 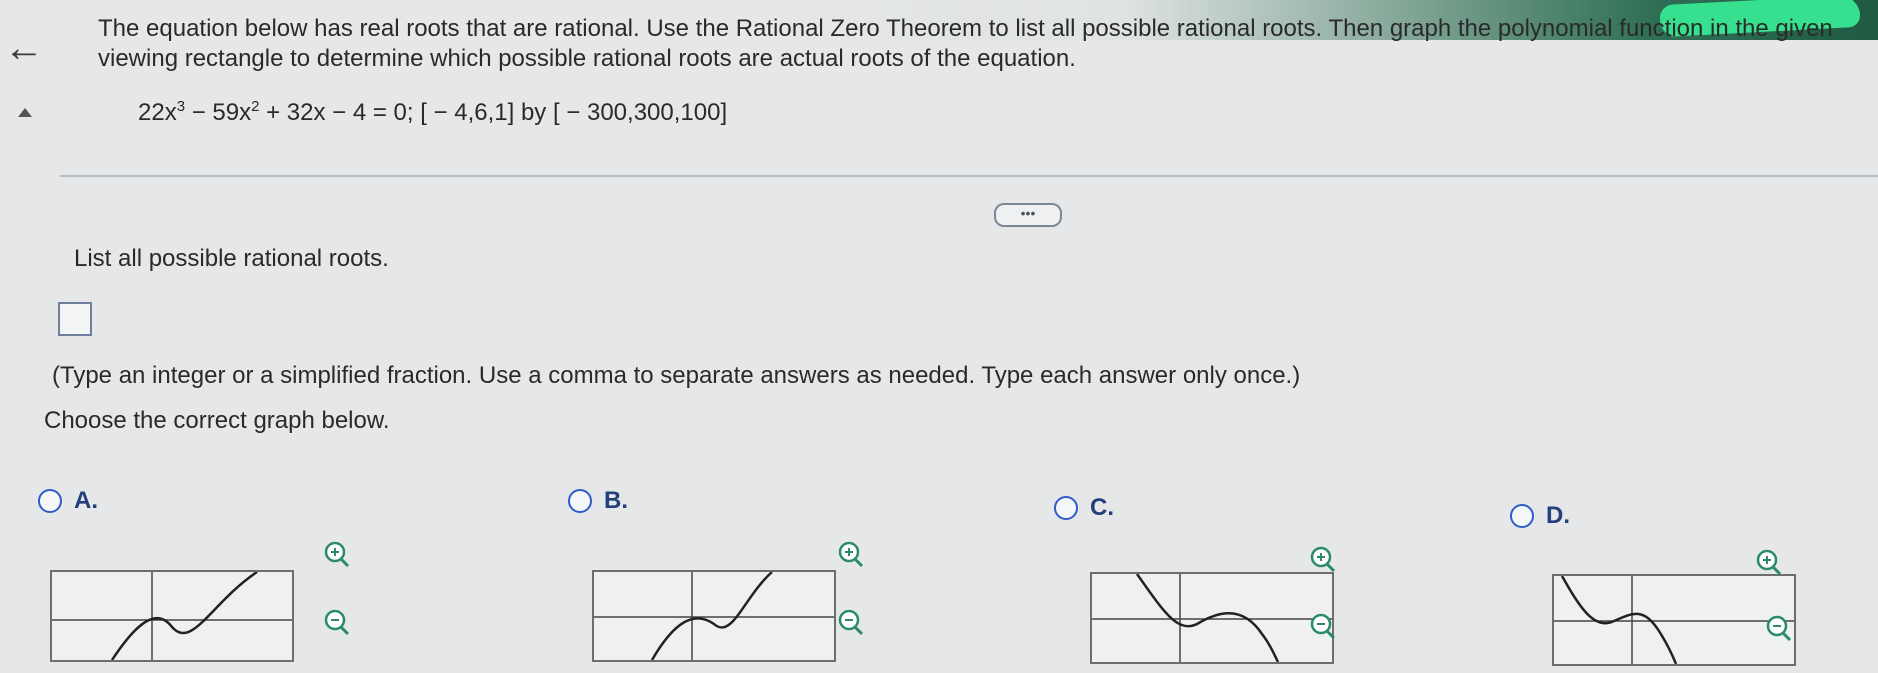 I want to click on option-c-label: C., so click(x=1102, y=507).